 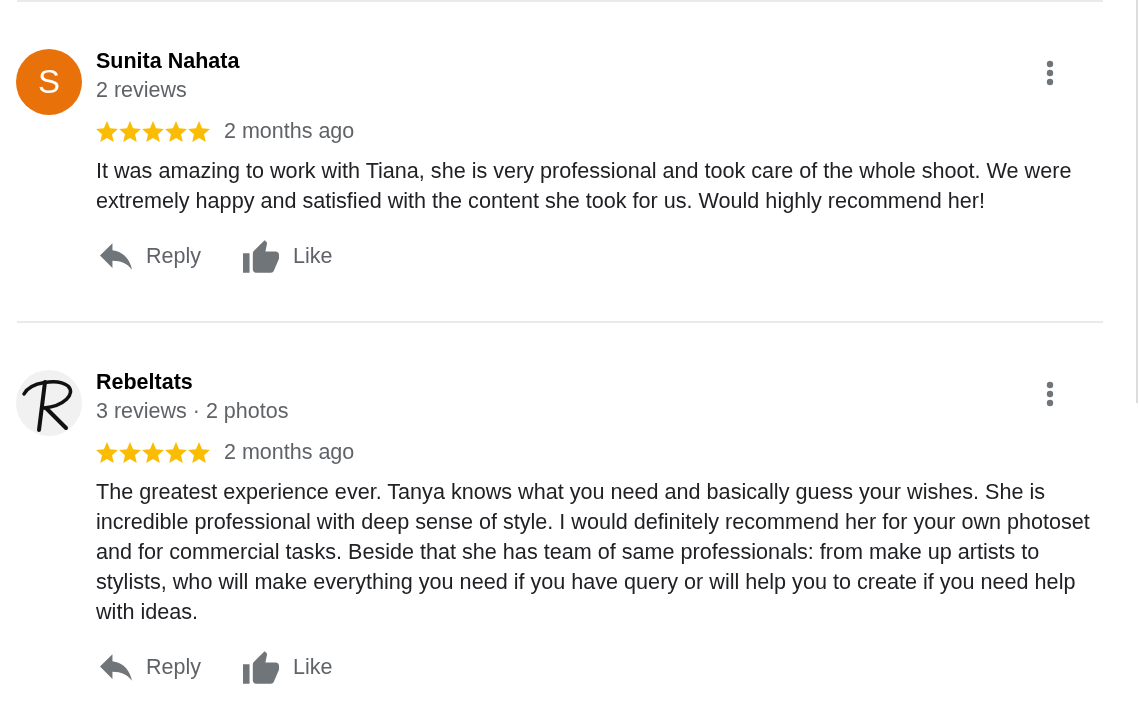 What do you see at coordinates (193, 411) in the screenshot?
I see `reviewer-stats: 3 reviews · 2 photos` at bounding box center [193, 411].